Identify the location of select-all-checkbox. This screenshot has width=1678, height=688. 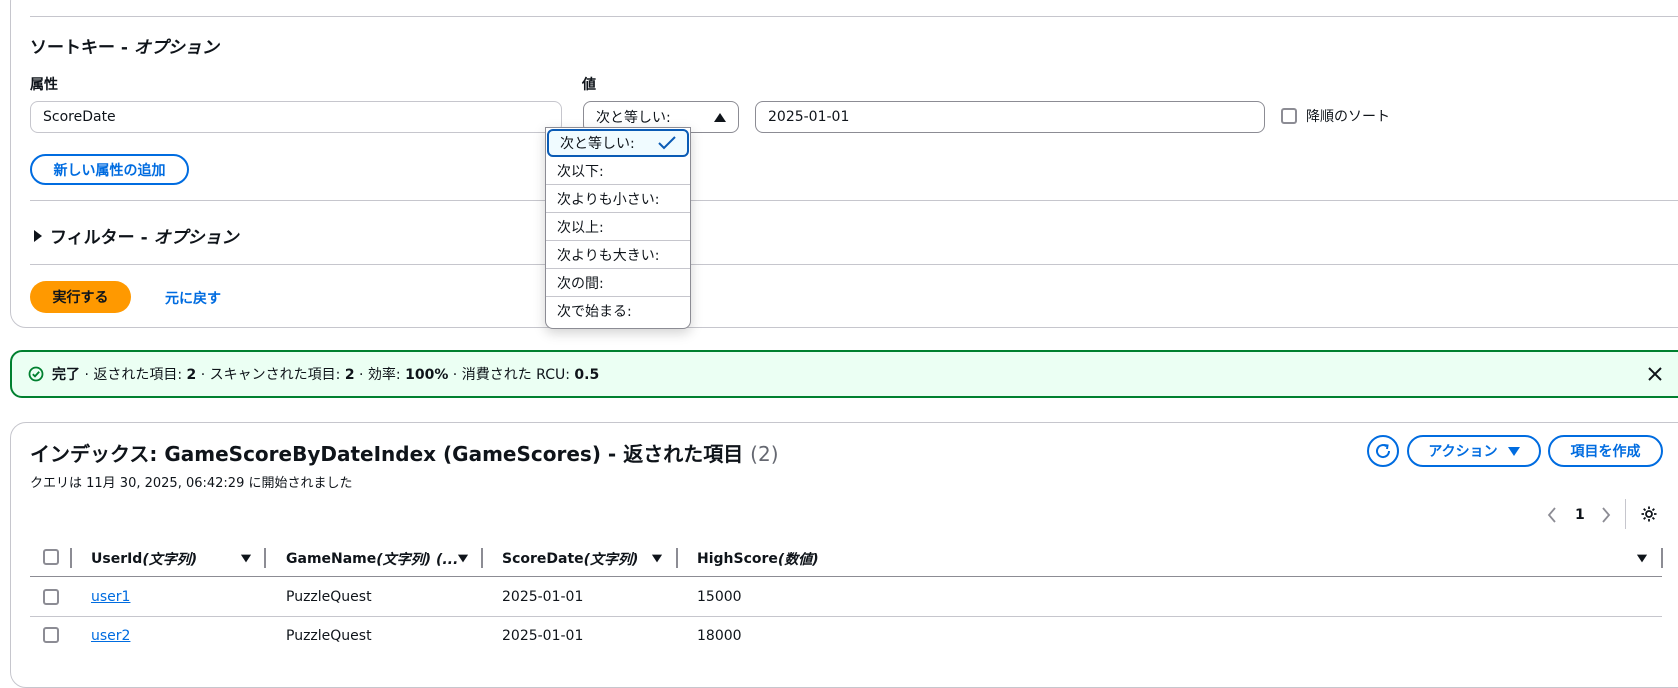
(51, 557).